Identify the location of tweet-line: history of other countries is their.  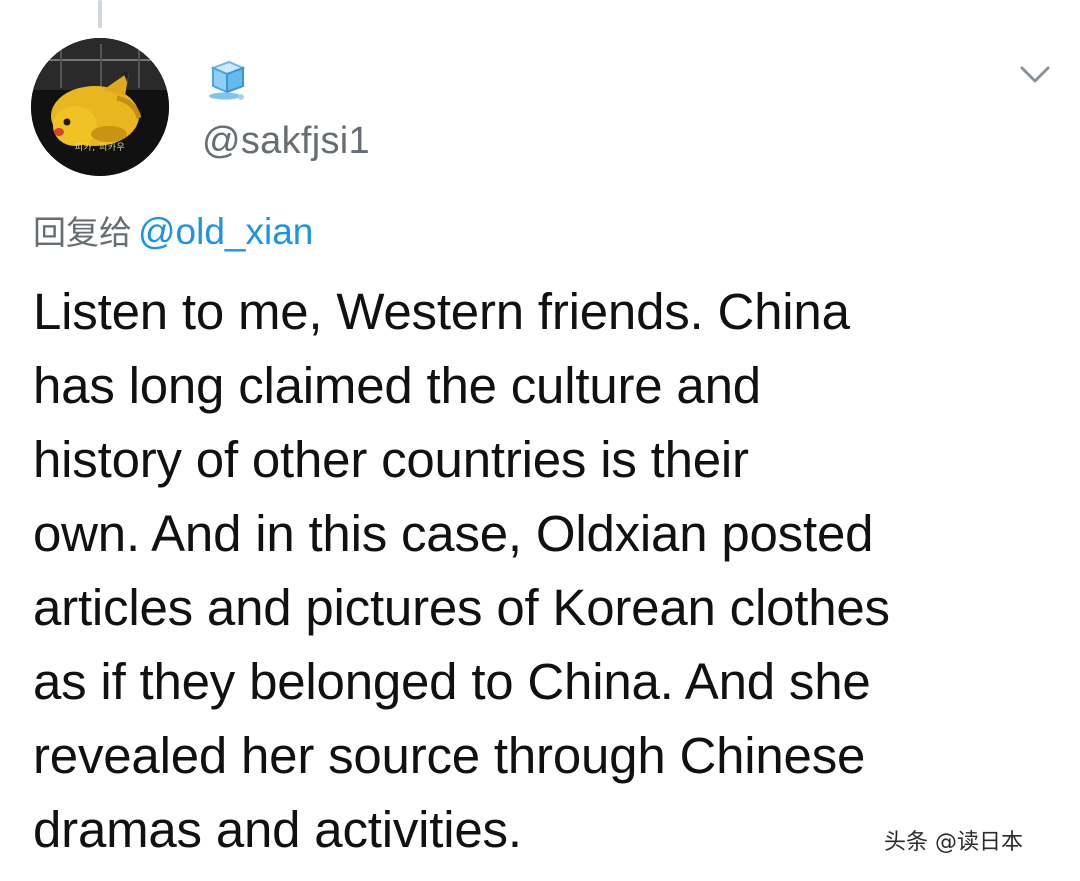
(391, 459).